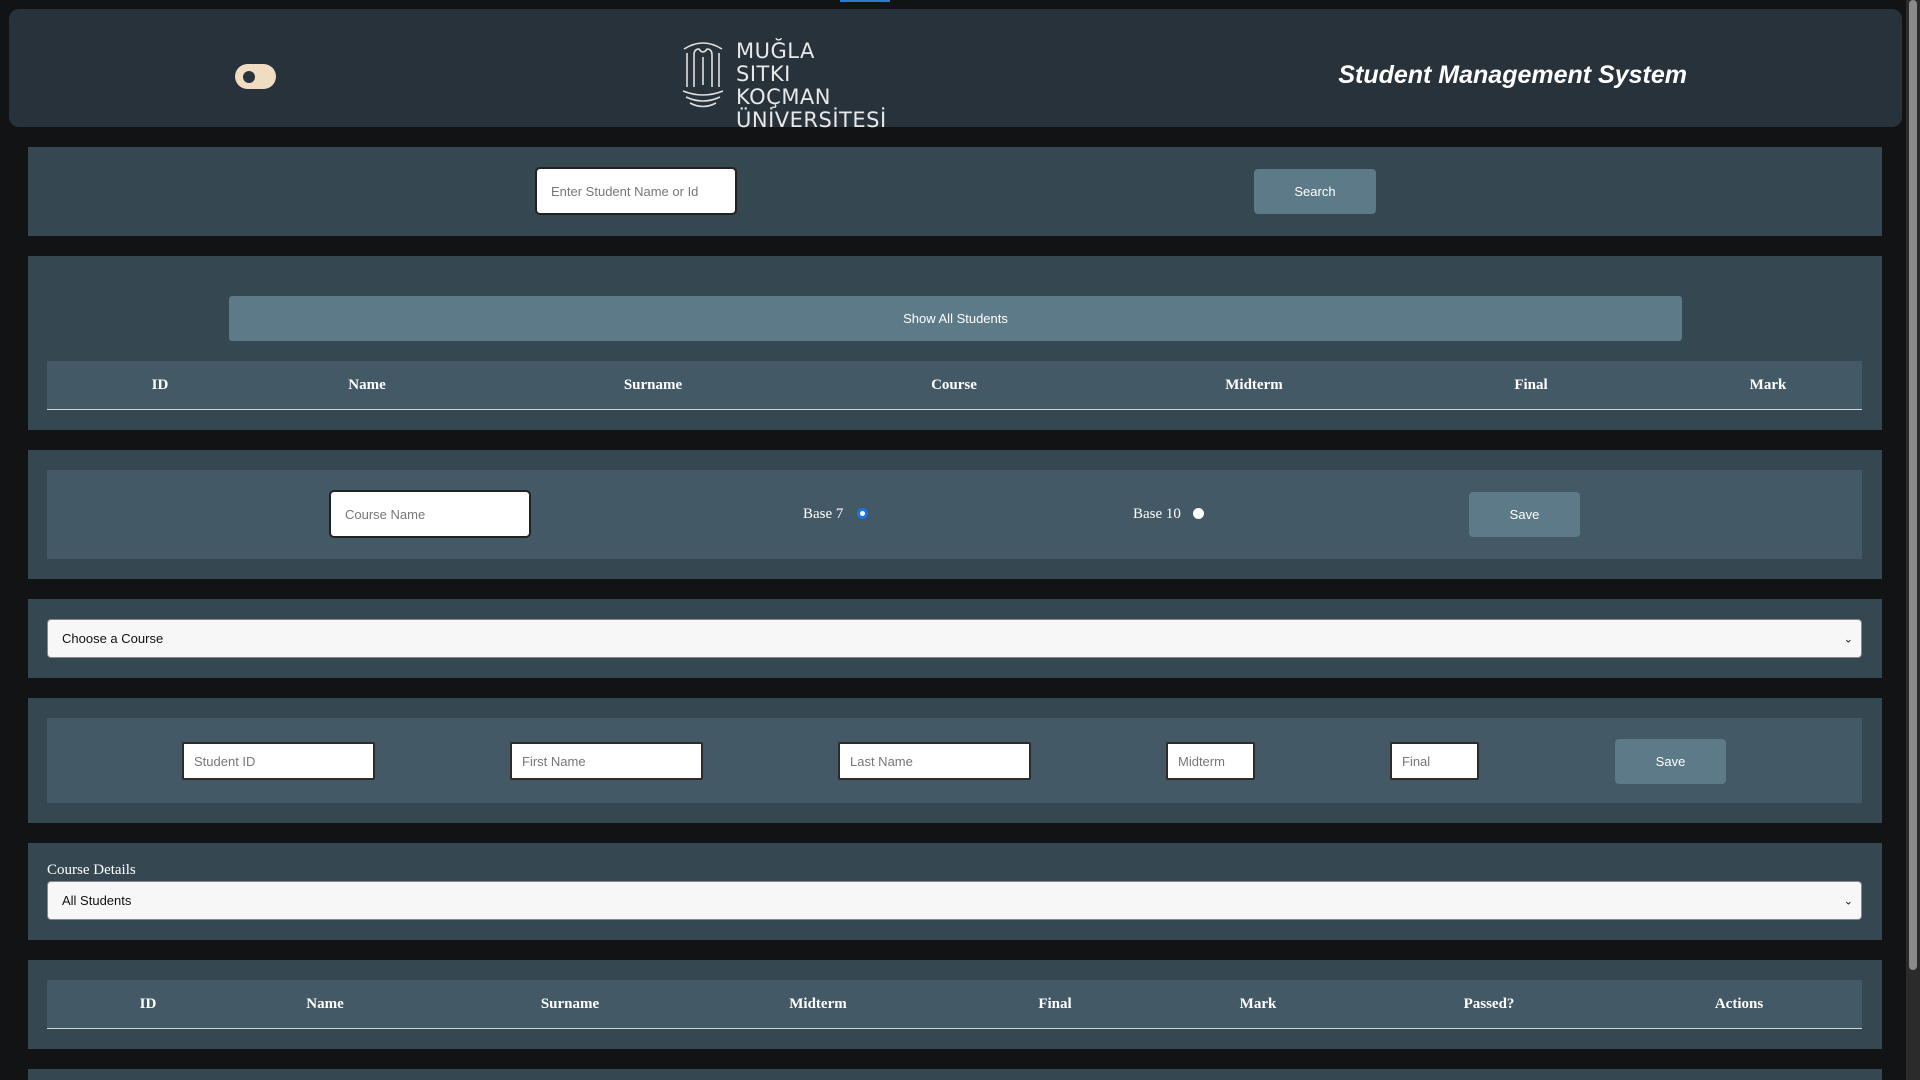 The width and height of the screenshot is (1920, 1080). I want to click on toggle-knob, so click(249, 77).